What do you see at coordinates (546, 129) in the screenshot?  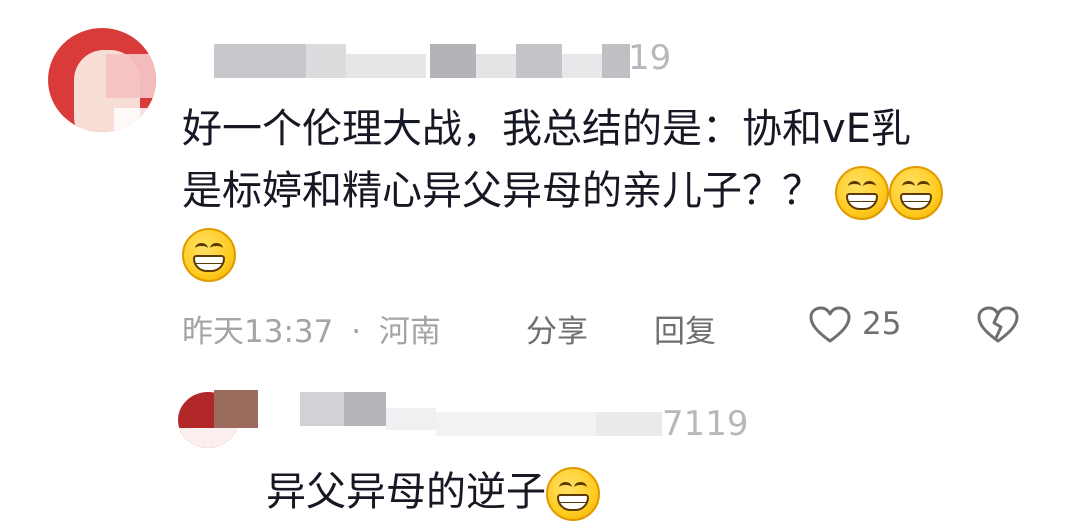 I see `comment-line-1: 好一个伦理大战，我总结的是：协和vE乳` at bounding box center [546, 129].